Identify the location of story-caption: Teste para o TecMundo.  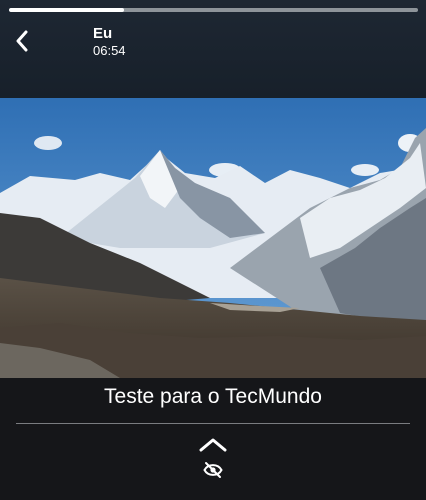
(213, 396).